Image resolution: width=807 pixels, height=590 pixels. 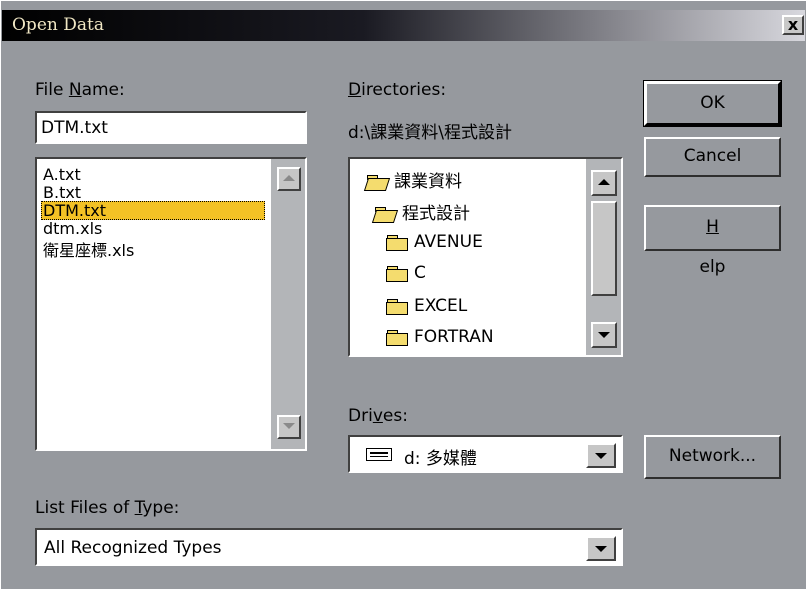 What do you see at coordinates (454, 337) in the screenshot?
I see `directory-item-label: FORTRAN` at bounding box center [454, 337].